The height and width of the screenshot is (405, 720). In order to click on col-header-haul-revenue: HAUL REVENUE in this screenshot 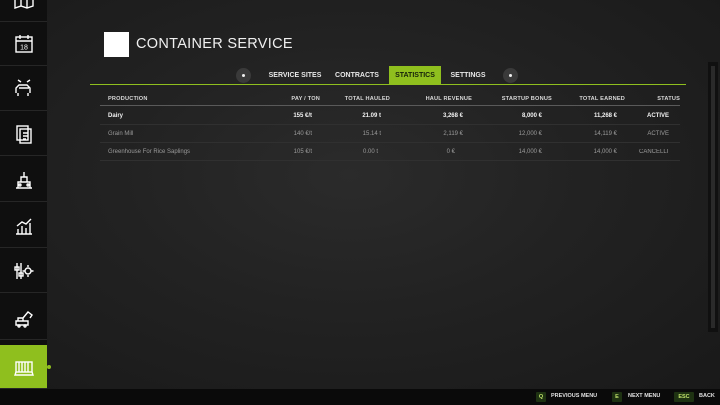, I will do `click(448, 99)`.